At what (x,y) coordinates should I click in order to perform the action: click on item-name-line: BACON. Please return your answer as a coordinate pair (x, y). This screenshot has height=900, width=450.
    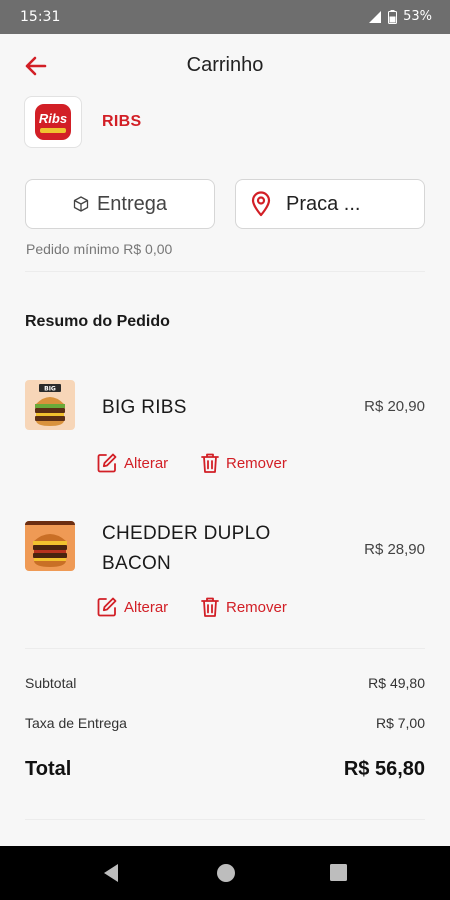
    Looking at the image, I should click on (137, 563).